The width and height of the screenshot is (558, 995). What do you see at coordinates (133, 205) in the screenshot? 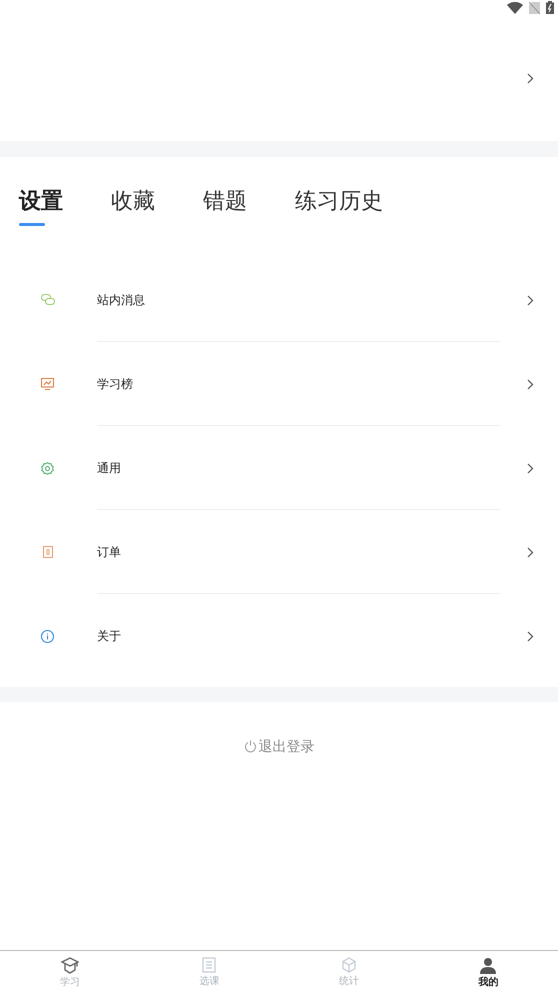
I see `tab: 收藏` at bounding box center [133, 205].